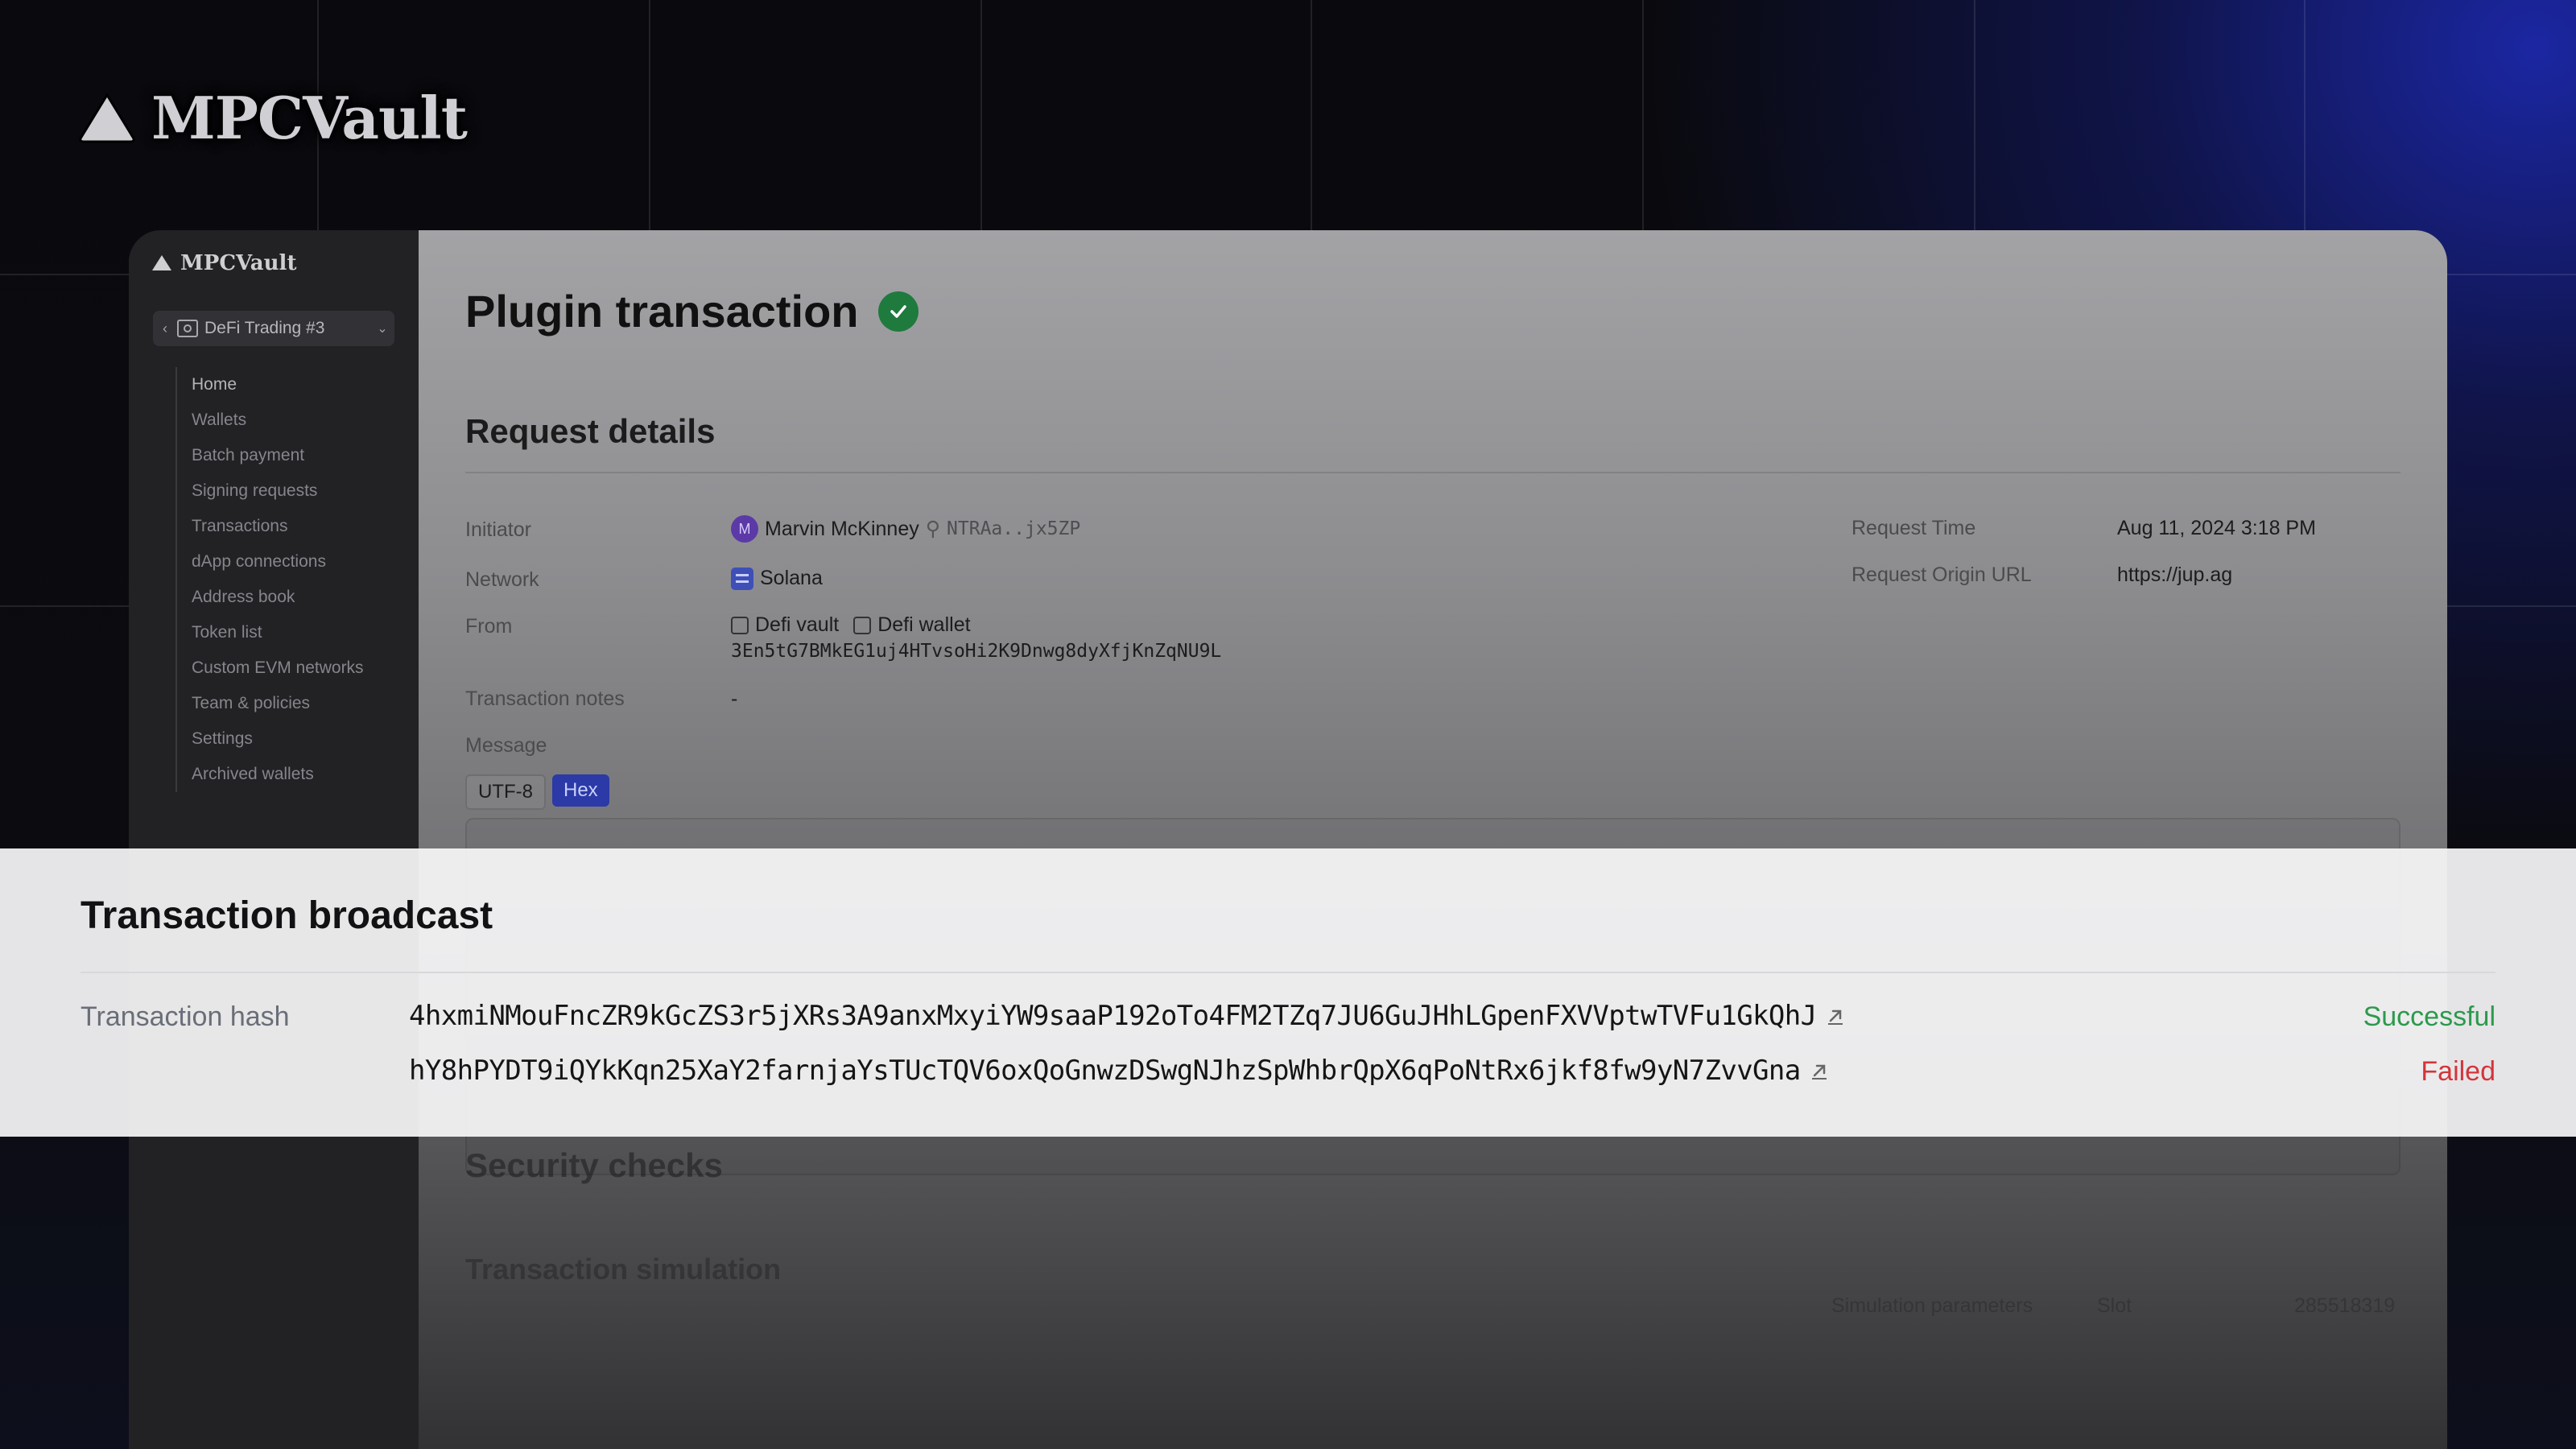 This screenshot has height=1449, width=2576. Describe the element at coordinates (278, 491) in the screenshot. I see `sidebar-item-signing-requests: Signing requests` at that location.